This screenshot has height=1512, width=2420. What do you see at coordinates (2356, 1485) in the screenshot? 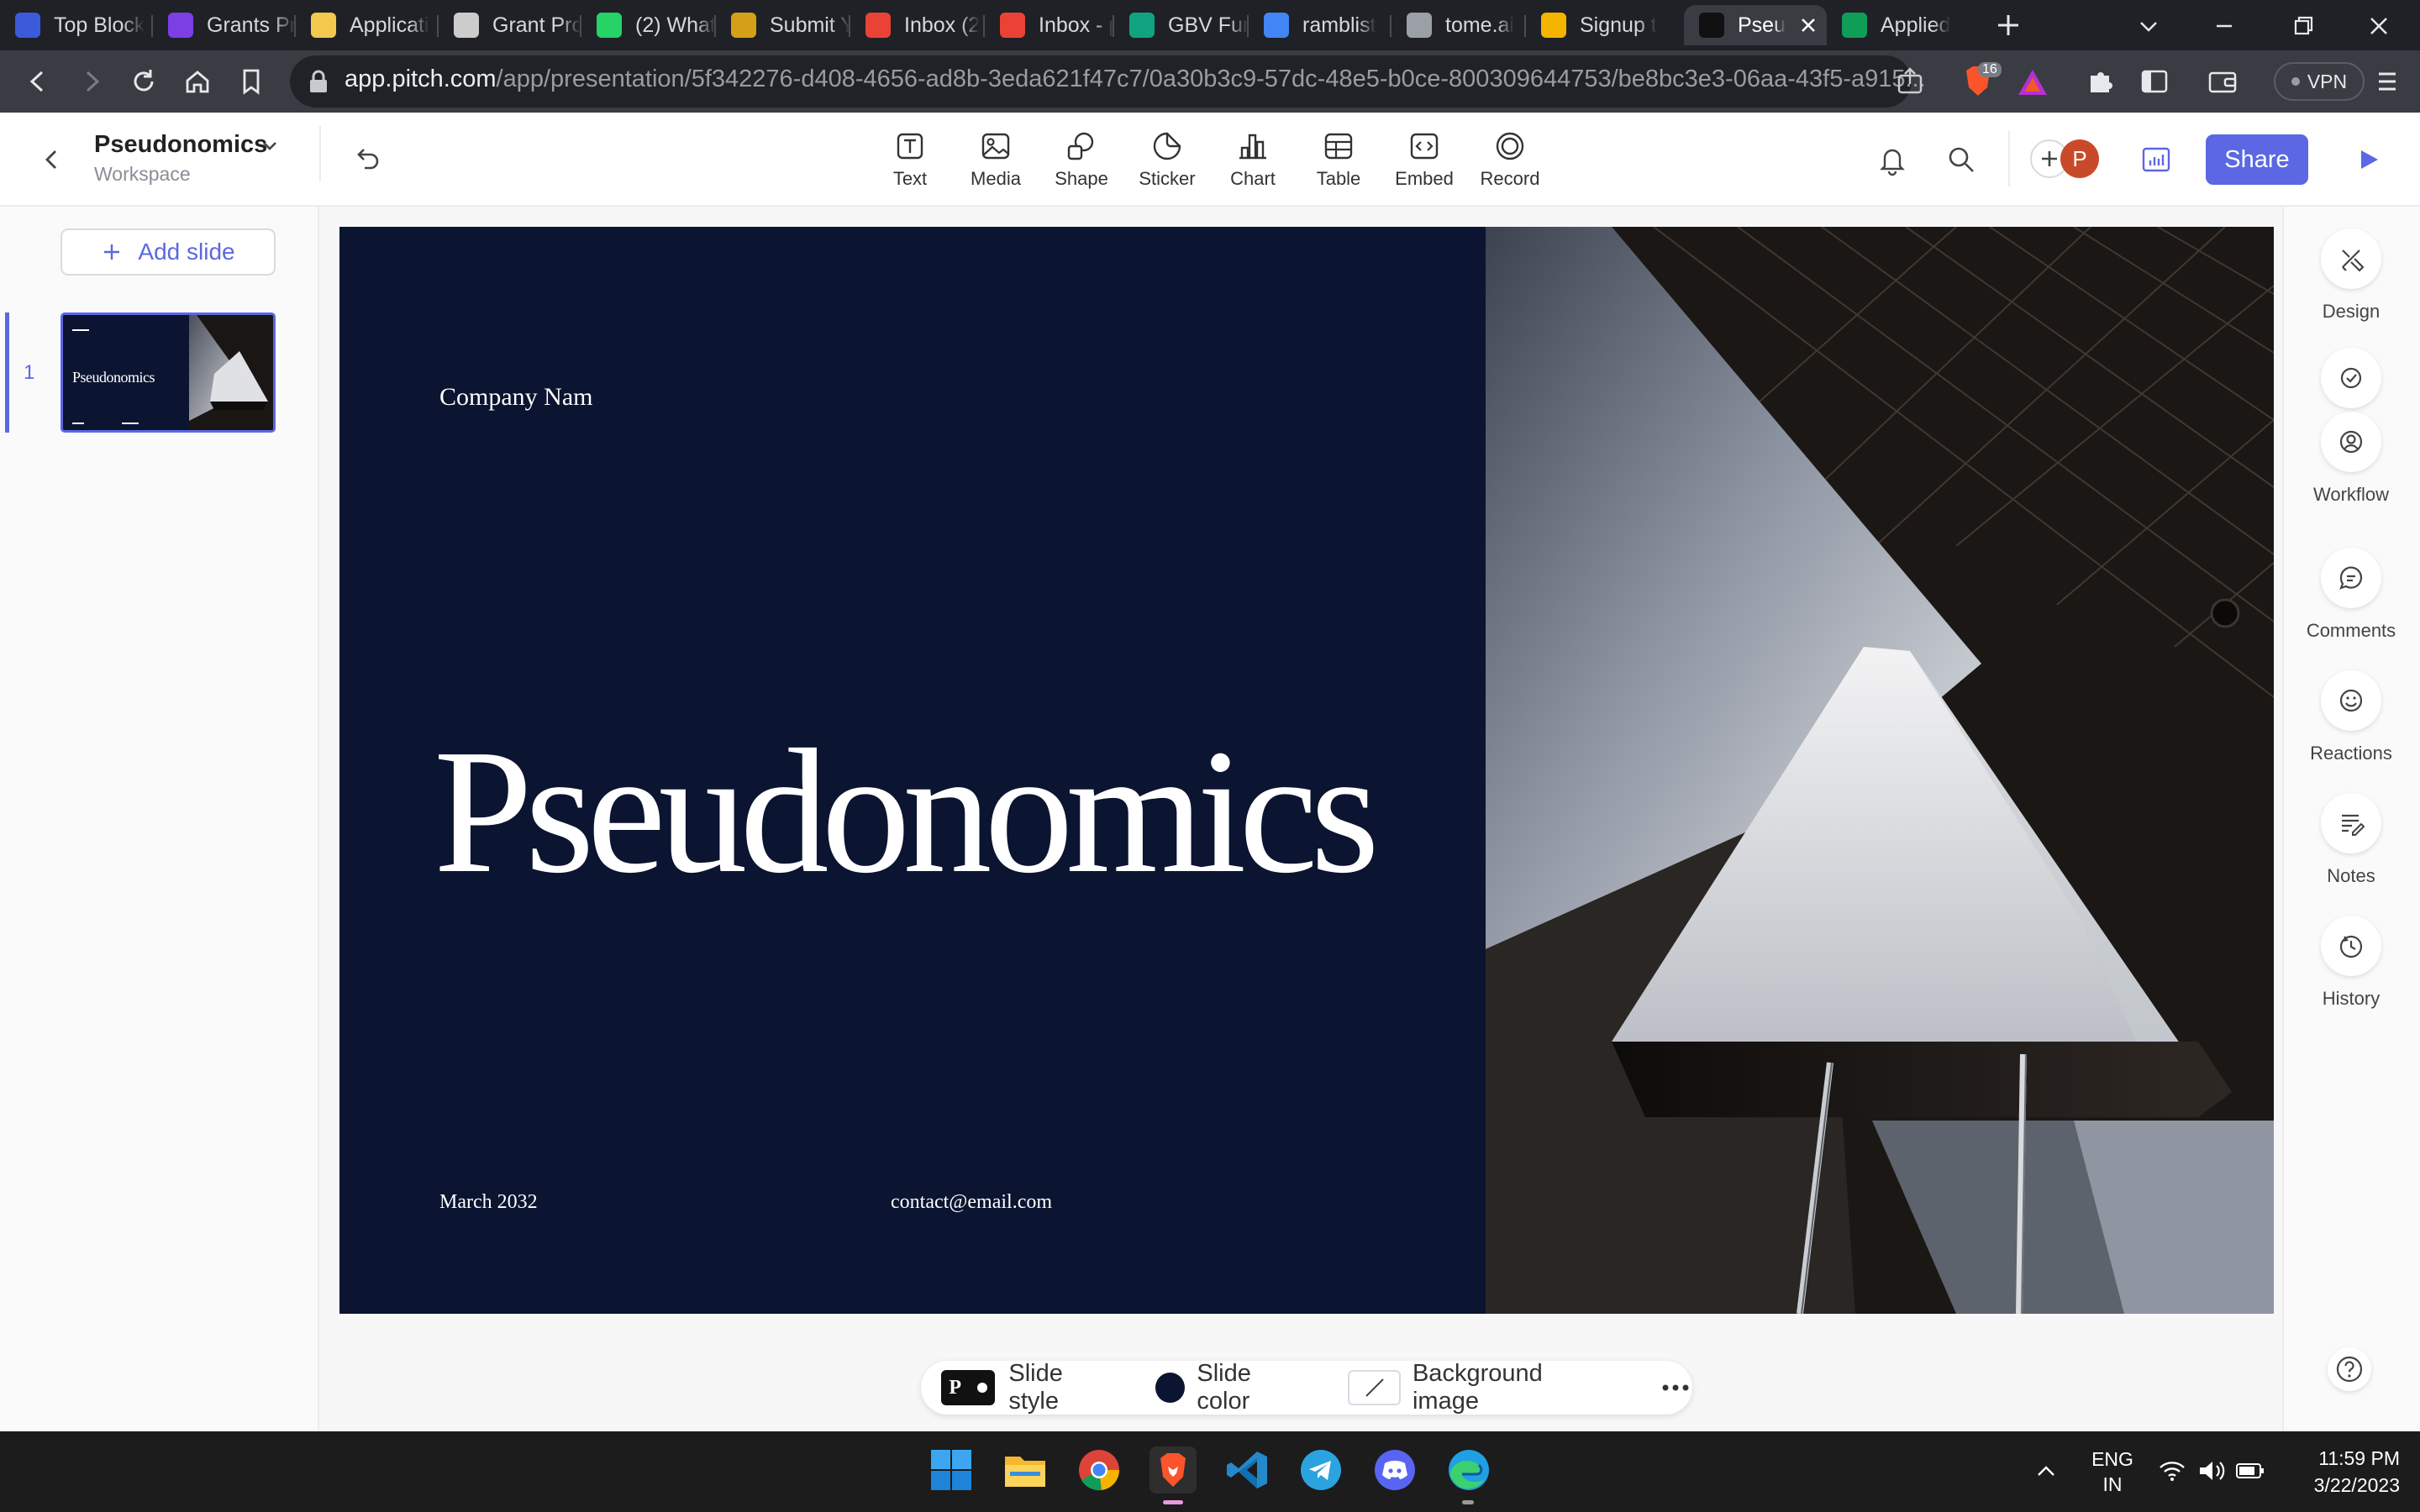
I see `clock-date: 3/22/2023` at bounding box center [2356, 1485].